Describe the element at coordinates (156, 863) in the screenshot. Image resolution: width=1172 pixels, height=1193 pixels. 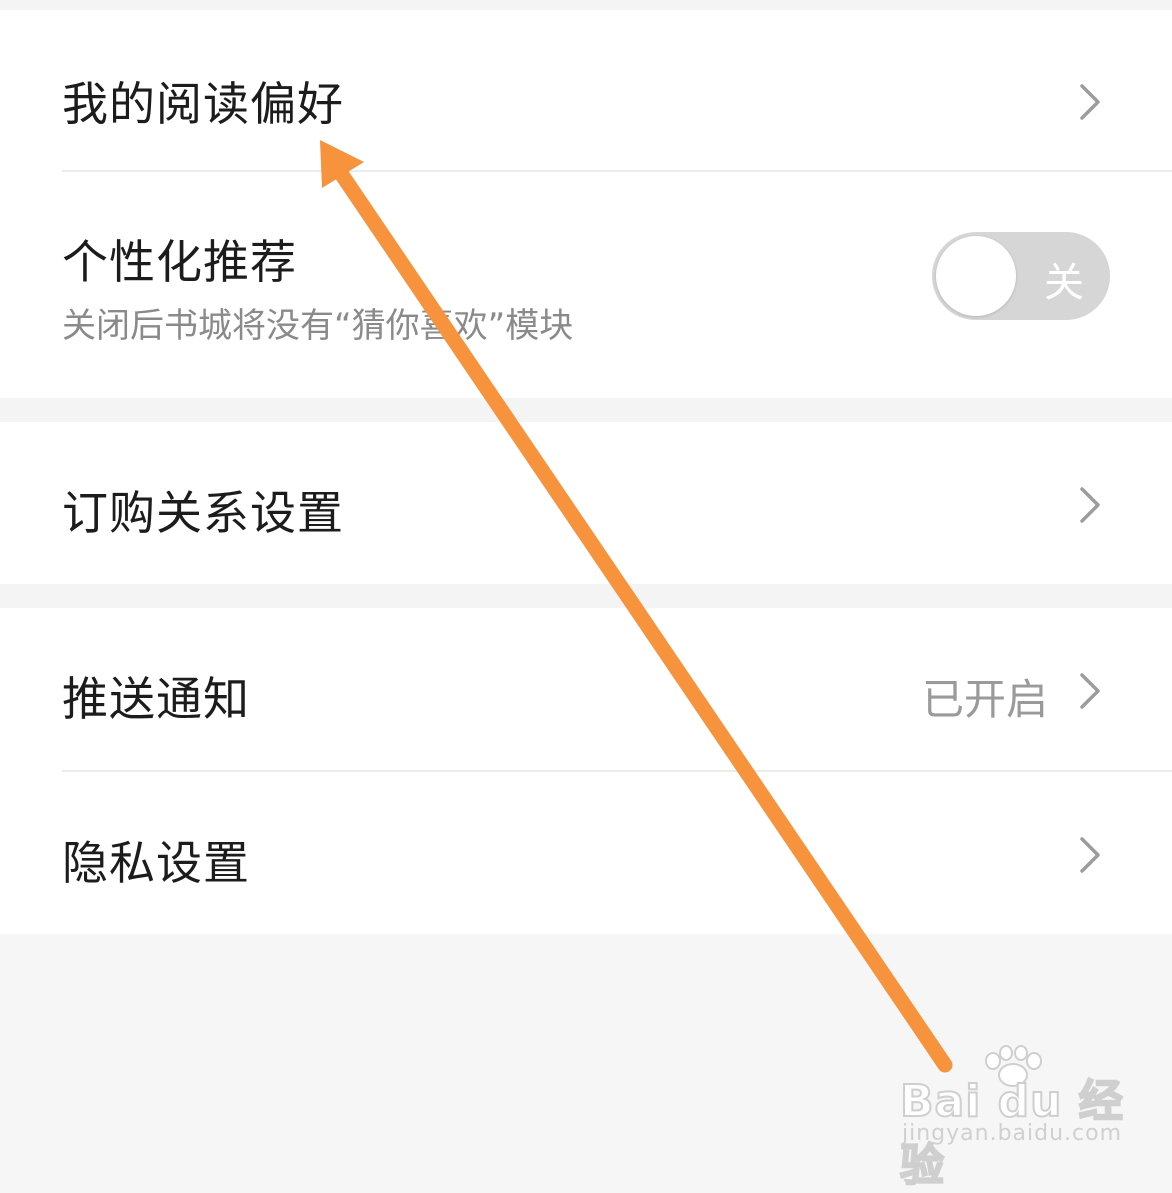
I see `privacy-settings-label: 隐私设置` at that location.